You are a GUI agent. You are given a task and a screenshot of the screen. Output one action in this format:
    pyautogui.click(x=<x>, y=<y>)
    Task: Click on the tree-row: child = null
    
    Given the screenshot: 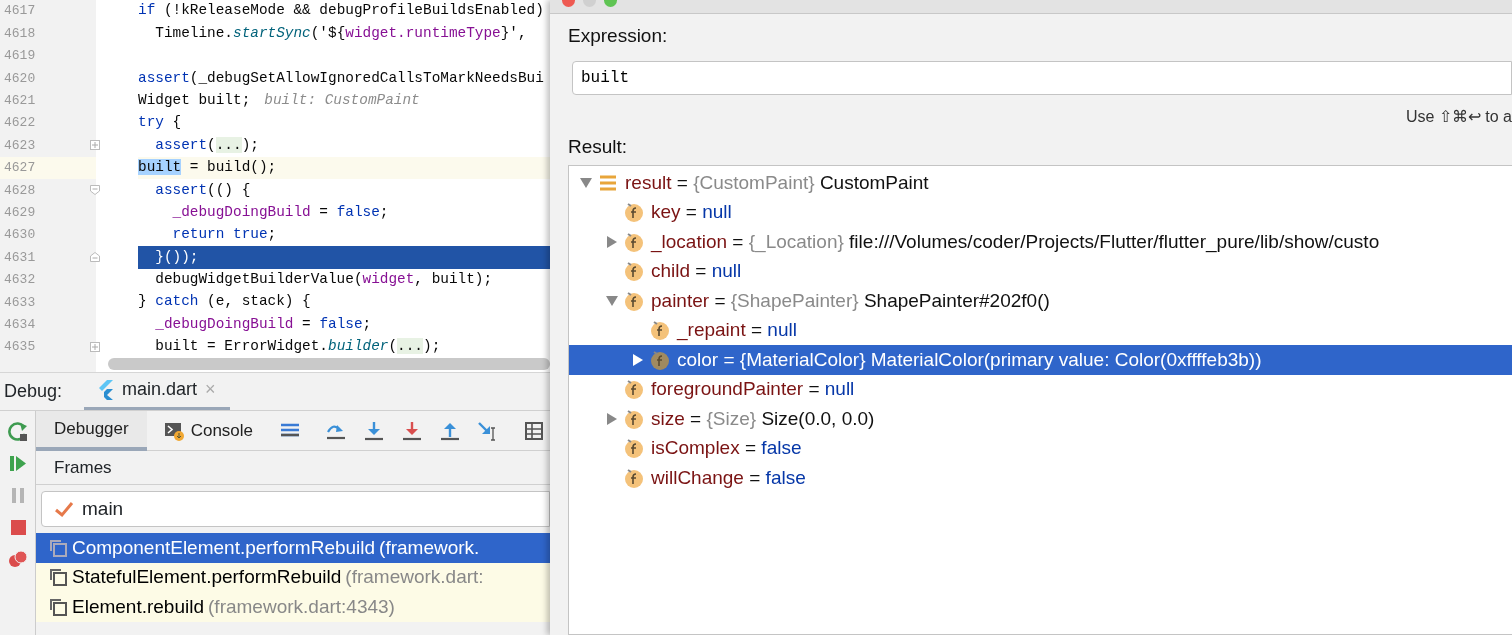 What is the action you would take?
    pyautogui.click(x=1040, y=271)
    